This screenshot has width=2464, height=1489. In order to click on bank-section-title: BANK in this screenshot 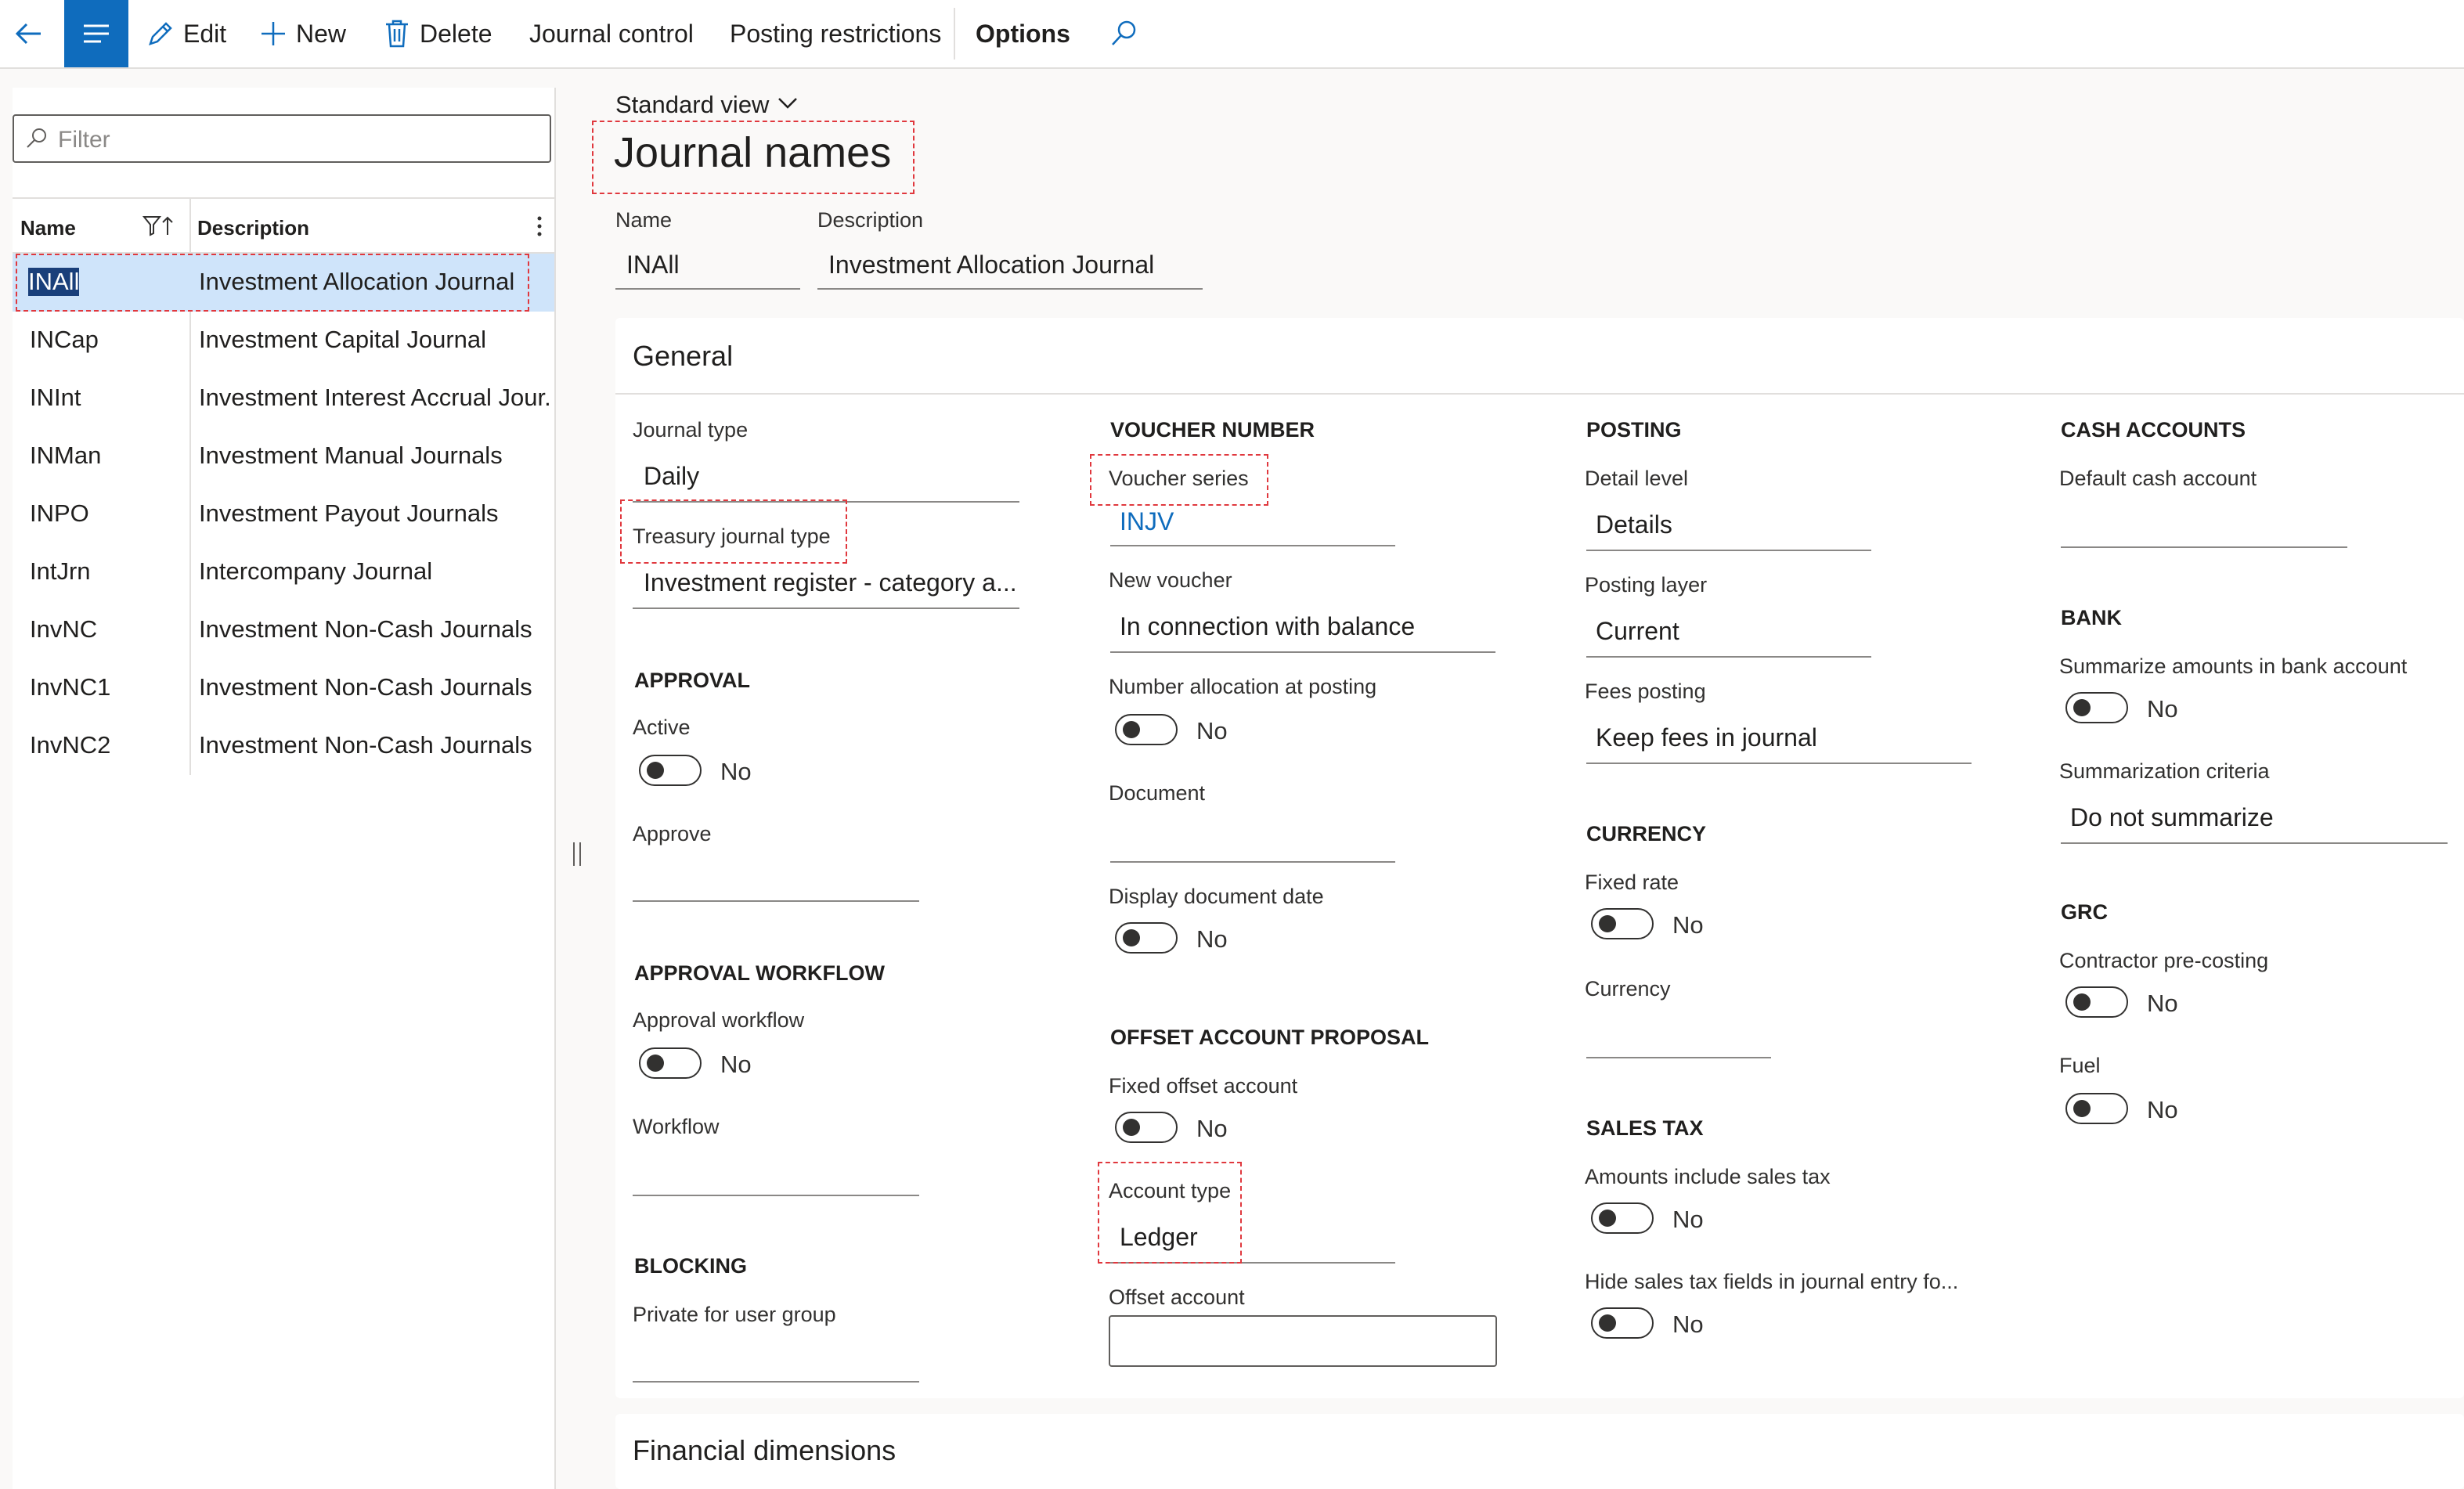, I will do `click(2091, 617)`.